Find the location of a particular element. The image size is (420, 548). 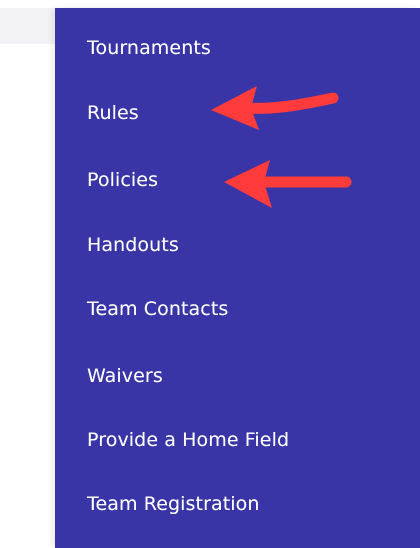

arrow-policies-annotation is located at coordinates (288, 184).